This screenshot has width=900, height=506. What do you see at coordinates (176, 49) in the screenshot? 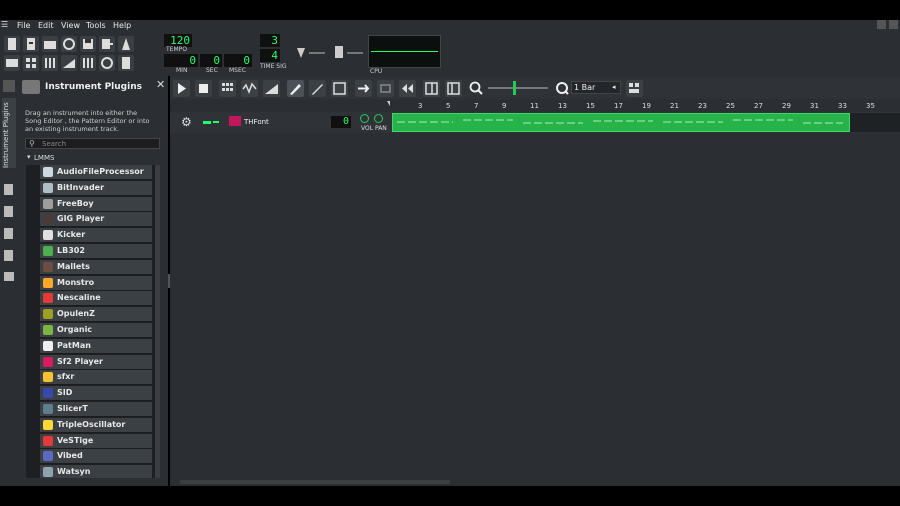
I see `tempo-label: TEMPO` at bounding box center [176, 49].